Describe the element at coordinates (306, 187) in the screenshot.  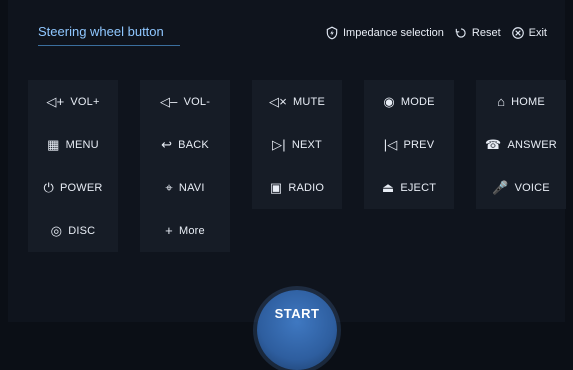
I see `button-label: RADIO` at that location.